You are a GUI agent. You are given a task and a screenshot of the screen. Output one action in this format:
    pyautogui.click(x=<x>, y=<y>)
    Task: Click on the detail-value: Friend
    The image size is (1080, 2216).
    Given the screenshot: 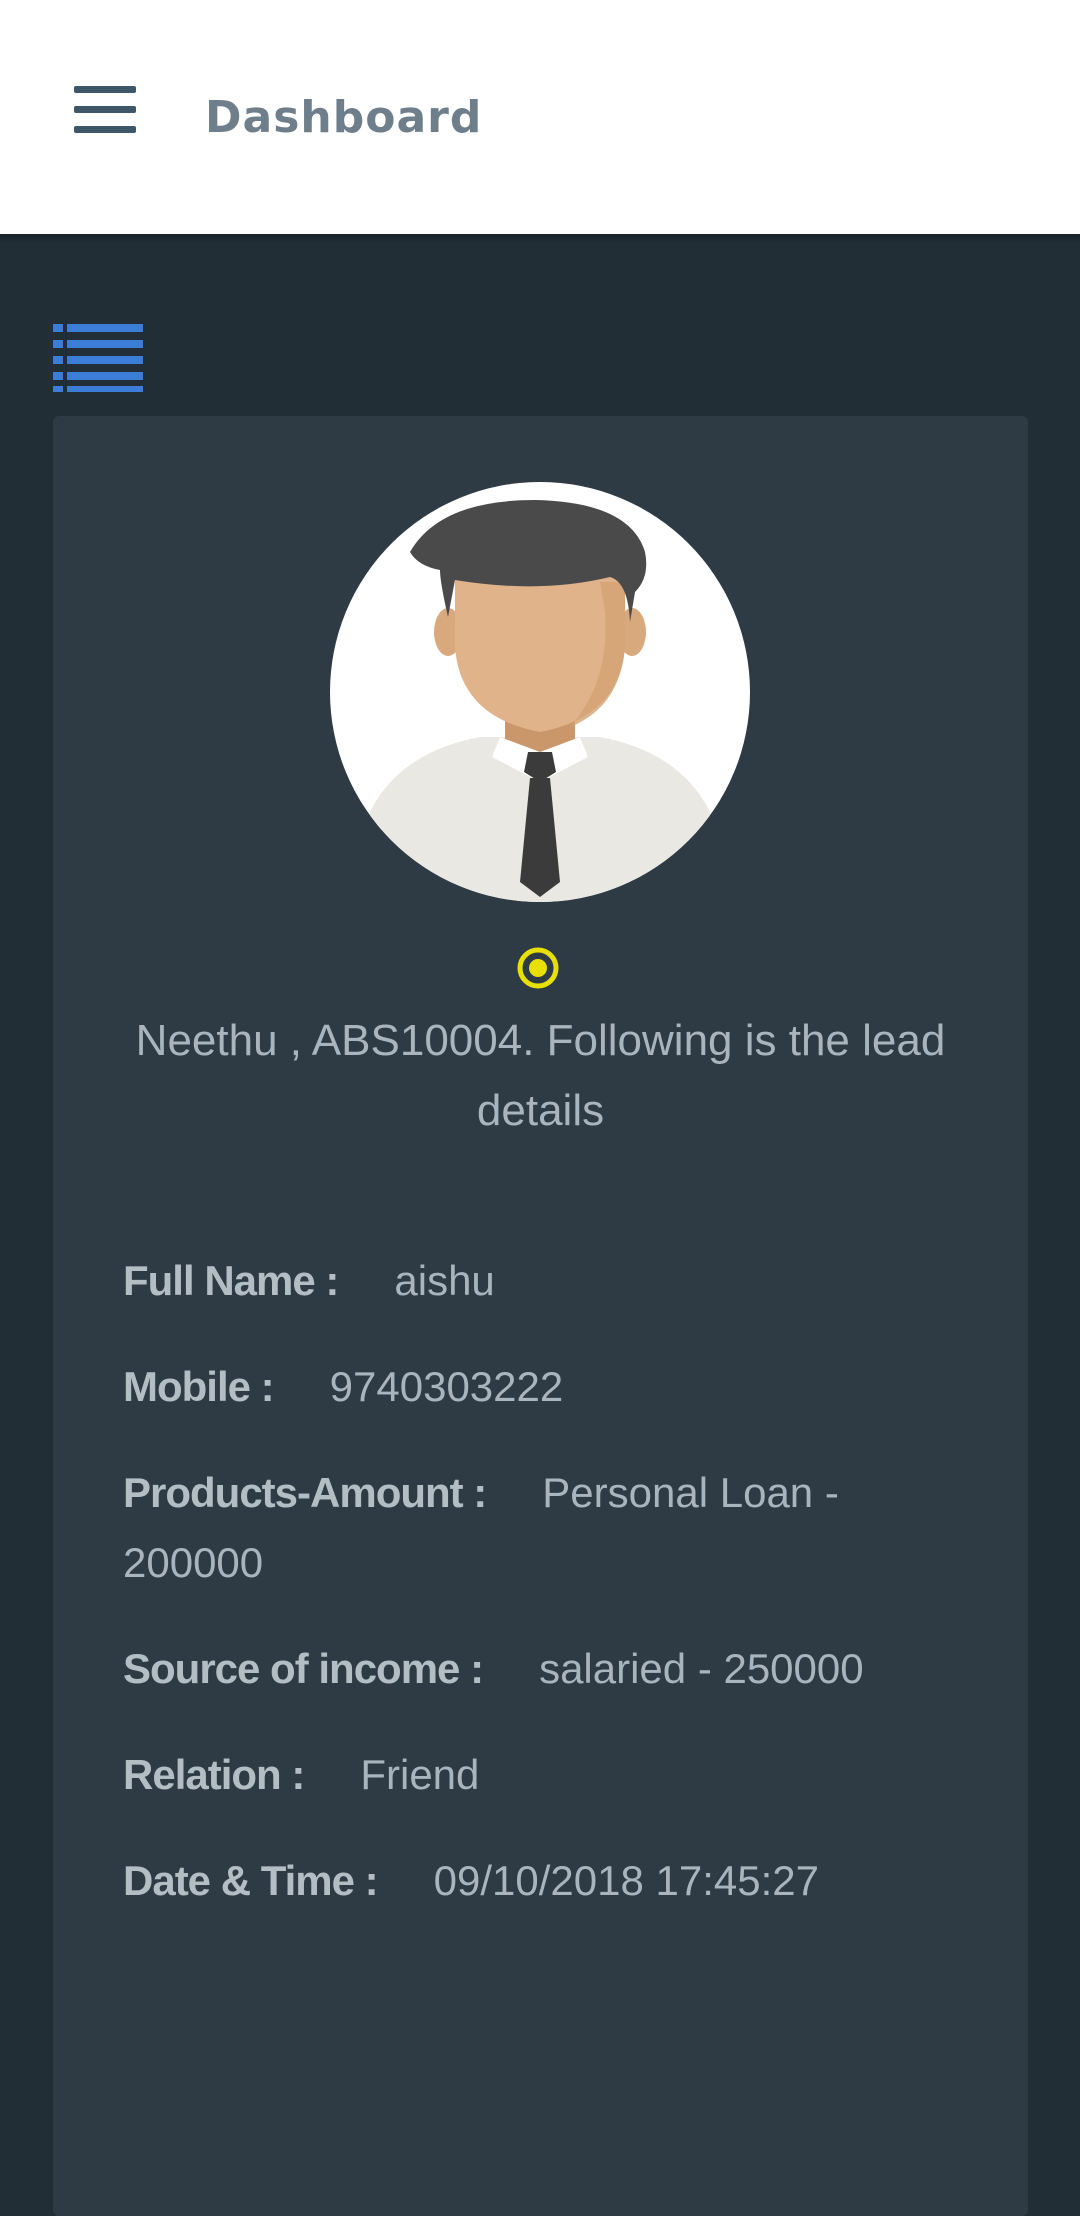 What is the action you would take?
    pyautogui.click(x=420, y=1774)
    